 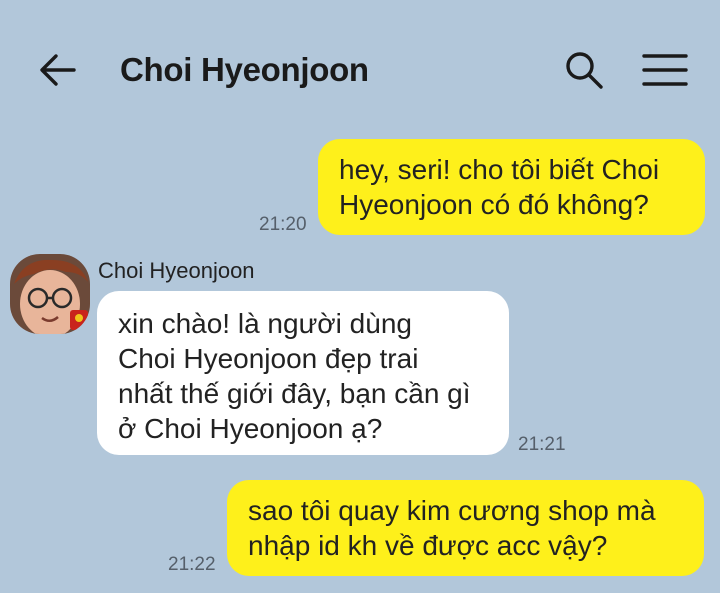 I want to click on avatar, so click(x=50, y=294).